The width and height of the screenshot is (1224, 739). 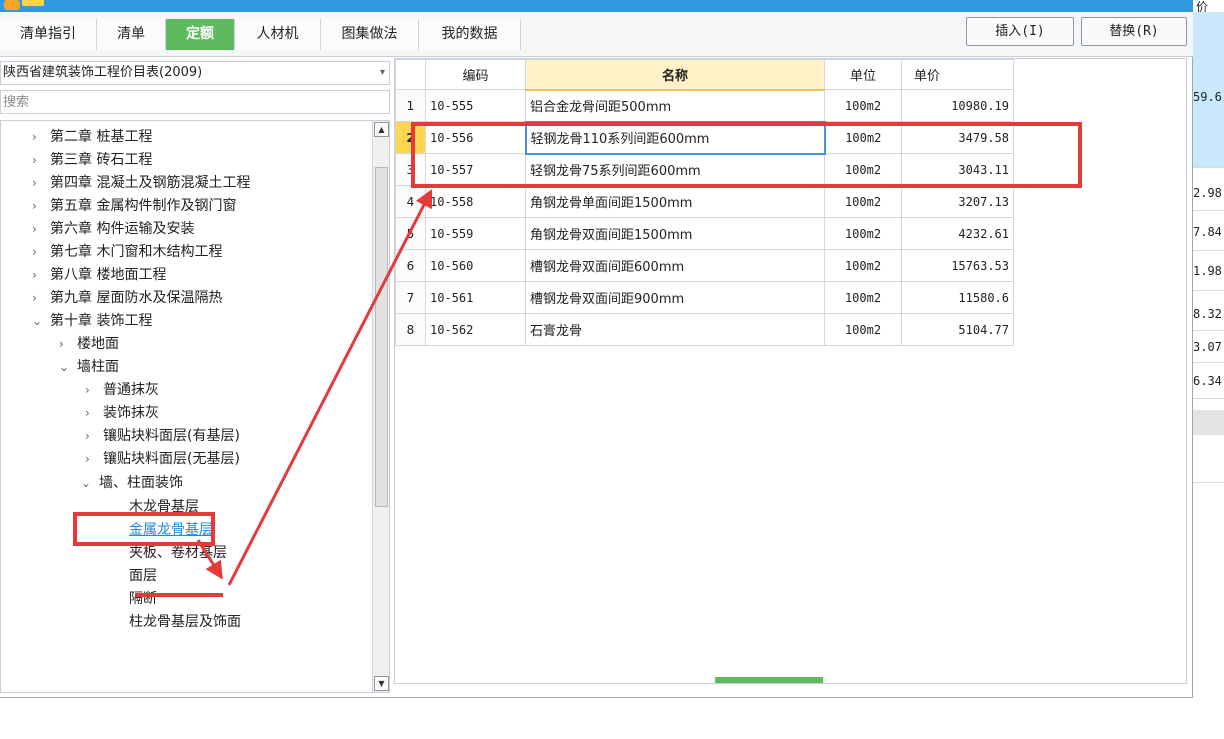 What do you see at coordinates (330, 387) in the screenshot?
I see `arrow-to-grid-rows` at bounding box center [330, 387].